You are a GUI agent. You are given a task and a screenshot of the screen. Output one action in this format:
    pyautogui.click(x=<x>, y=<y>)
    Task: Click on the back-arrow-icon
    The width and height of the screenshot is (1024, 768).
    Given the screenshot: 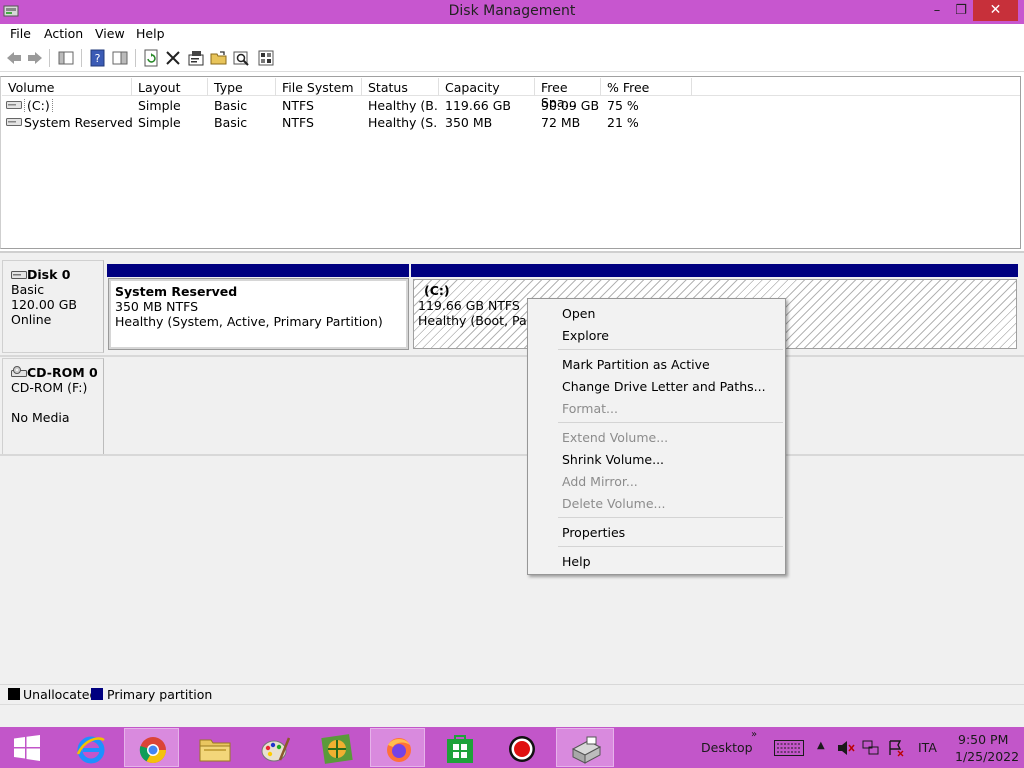 What is the action you would take?
    pyautogui.click(x=14, y=58)
    